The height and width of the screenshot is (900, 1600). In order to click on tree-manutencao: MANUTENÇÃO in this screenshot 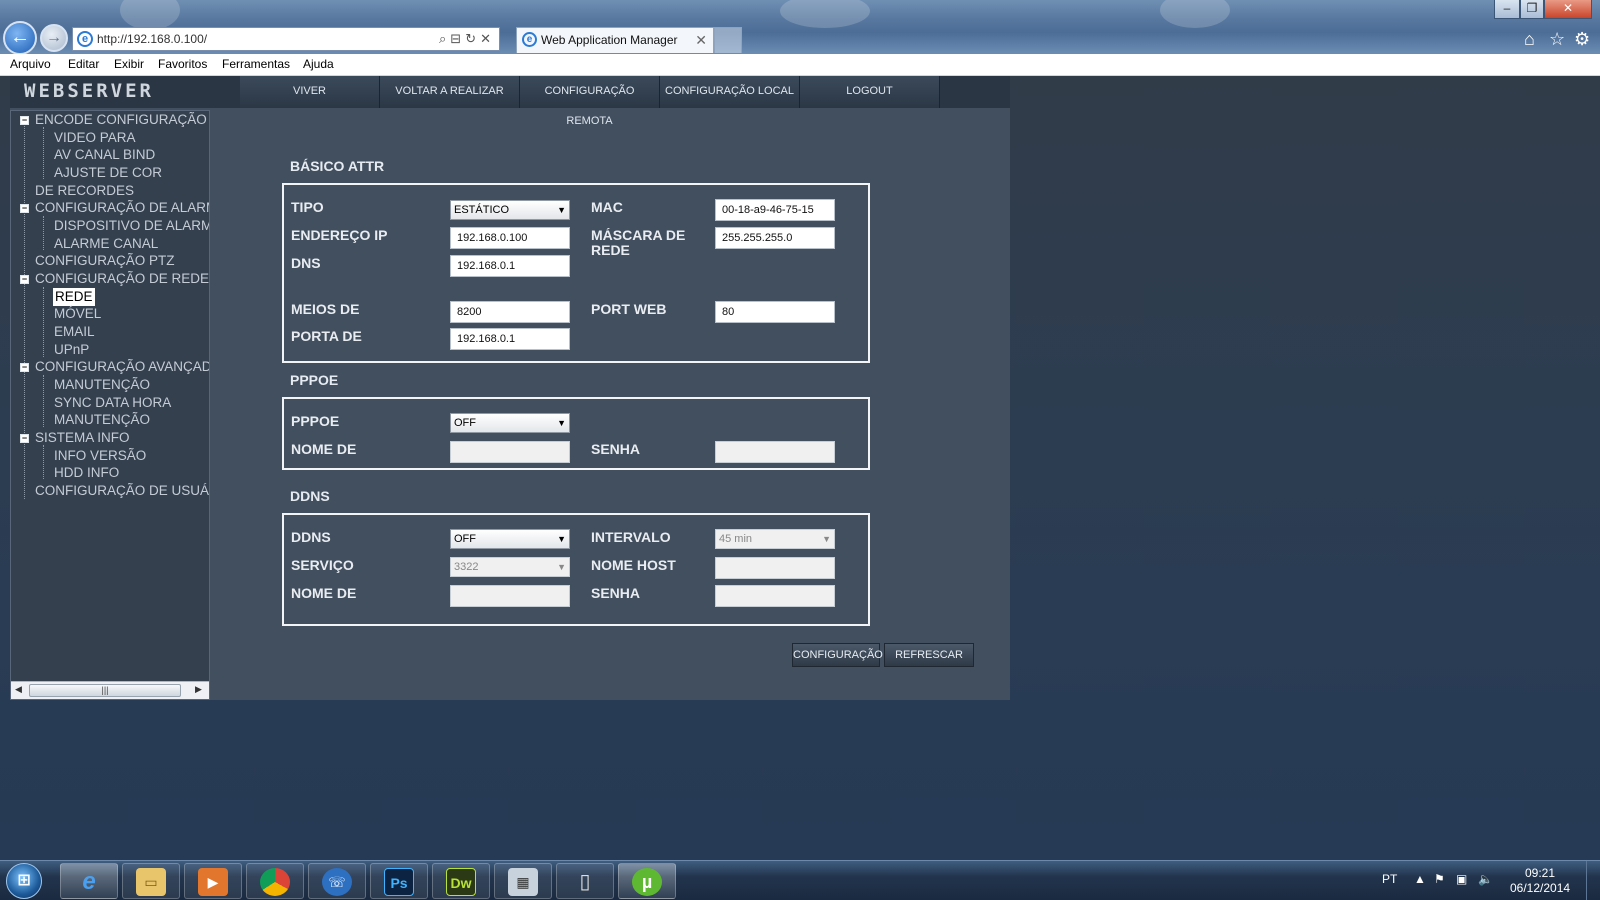, I will do `click(102, 385)`.